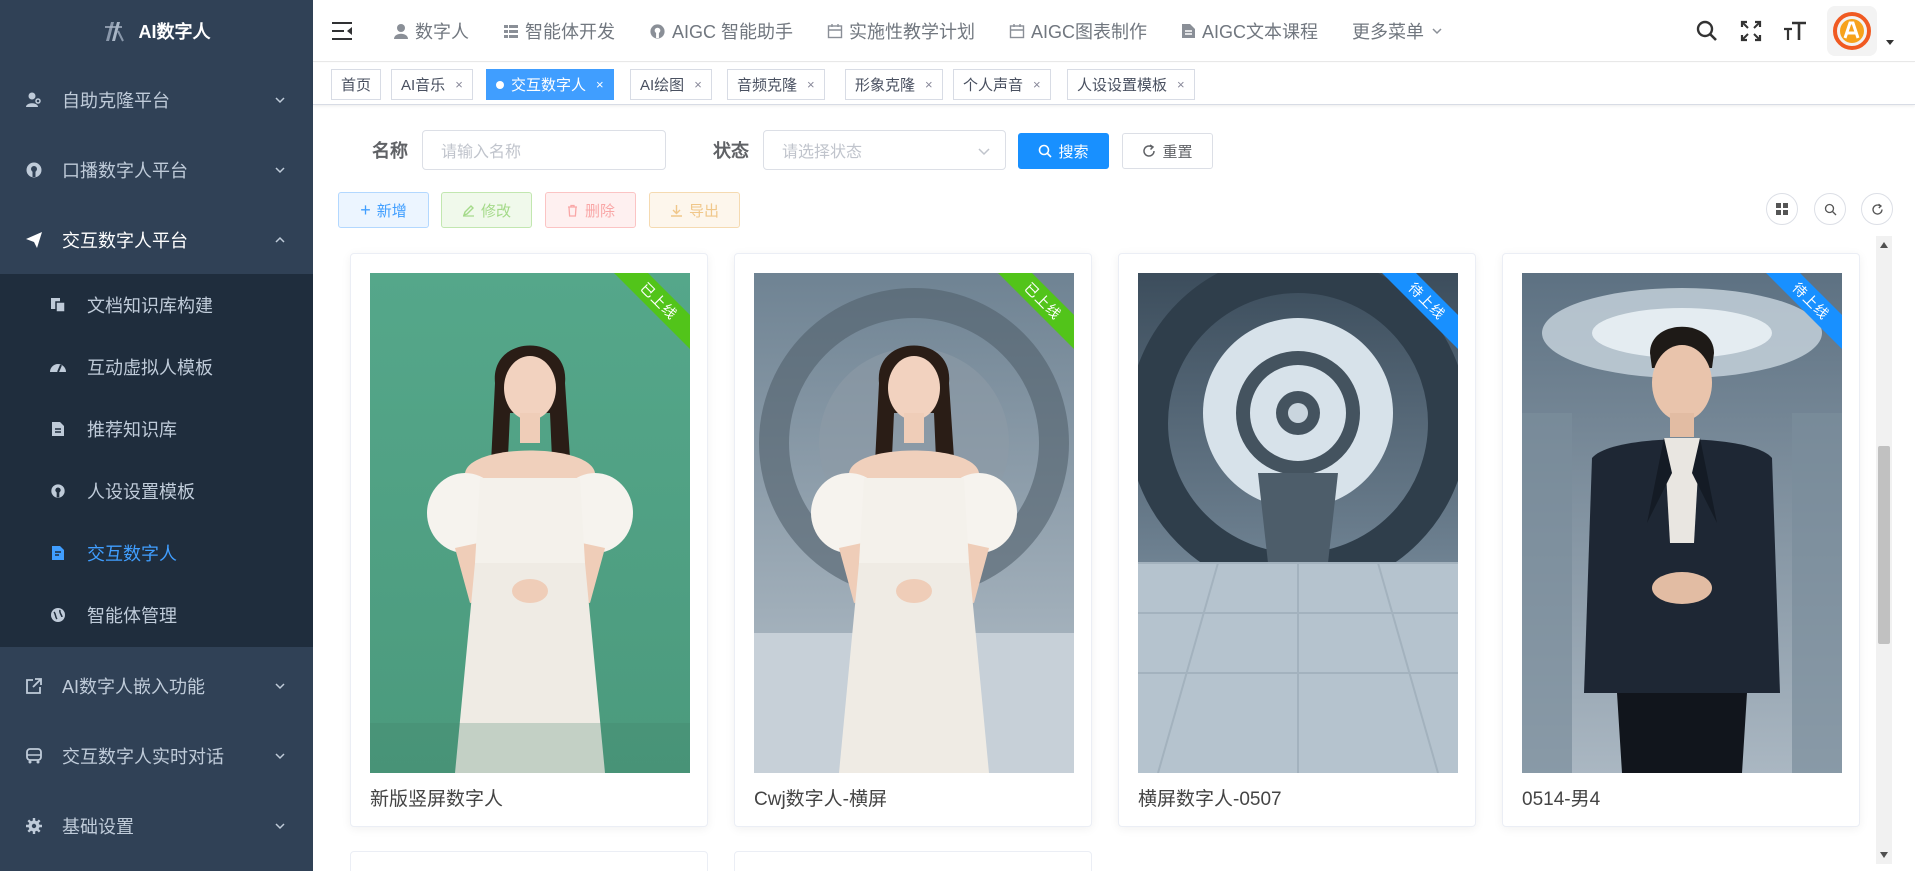  What do you see at coordinates (356, 84) in the screenshot?
I see `tag-home: 首页` at bounding box center [356, 84].